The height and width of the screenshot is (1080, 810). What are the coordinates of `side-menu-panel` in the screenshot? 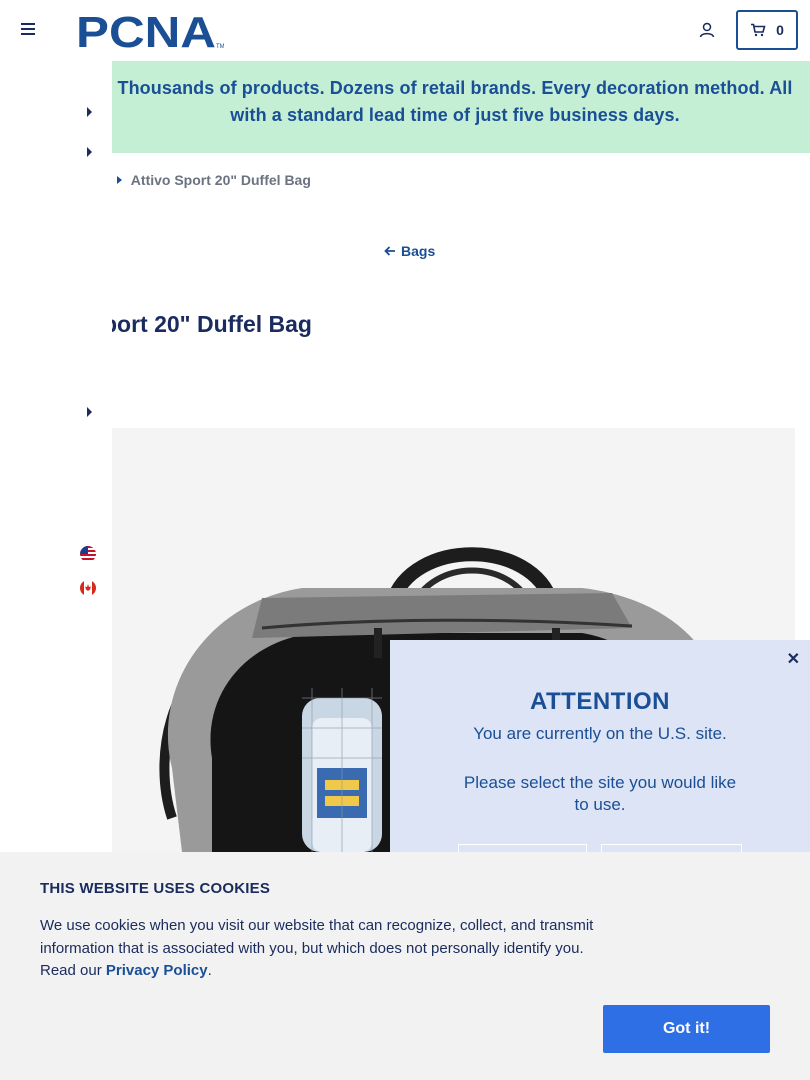 It's located at (56, 456).